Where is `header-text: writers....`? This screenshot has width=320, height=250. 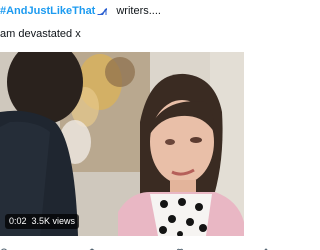
header-text: writers.... is located at coordinates (138, 11).